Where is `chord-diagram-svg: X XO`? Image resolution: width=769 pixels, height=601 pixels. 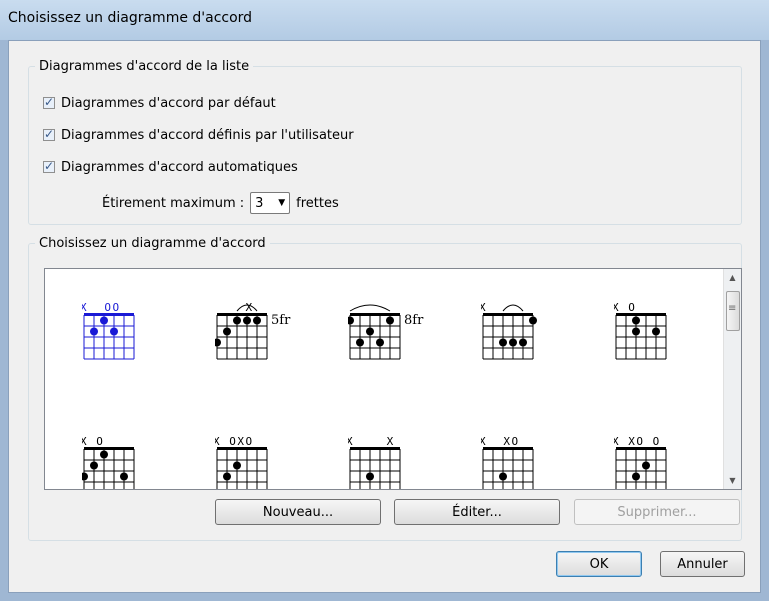 chord-diagram-svg: X XO is located at coordinates (506, 462).